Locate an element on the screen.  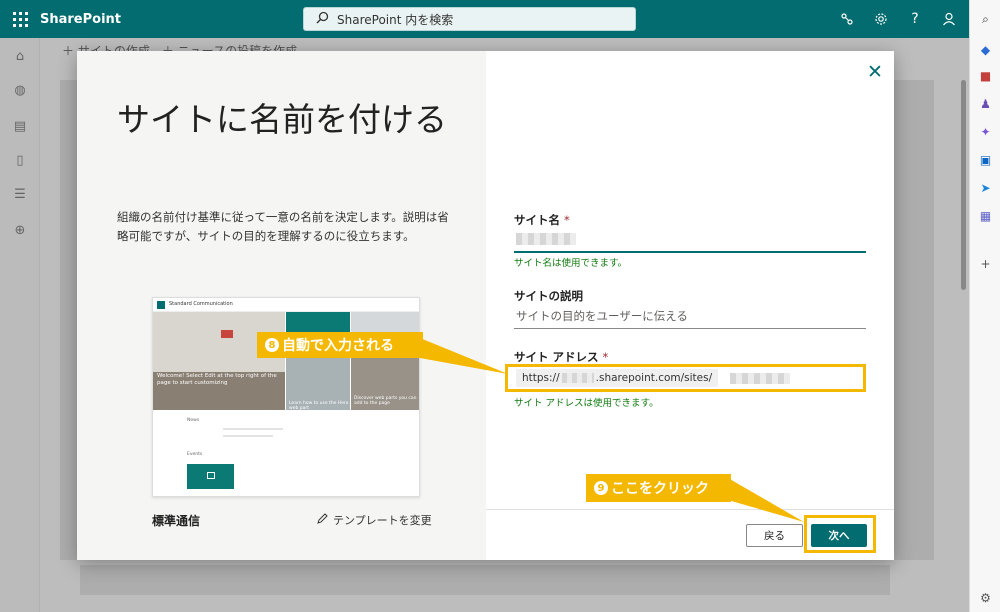
preview-site-logo is located at coordinates (161, 305).